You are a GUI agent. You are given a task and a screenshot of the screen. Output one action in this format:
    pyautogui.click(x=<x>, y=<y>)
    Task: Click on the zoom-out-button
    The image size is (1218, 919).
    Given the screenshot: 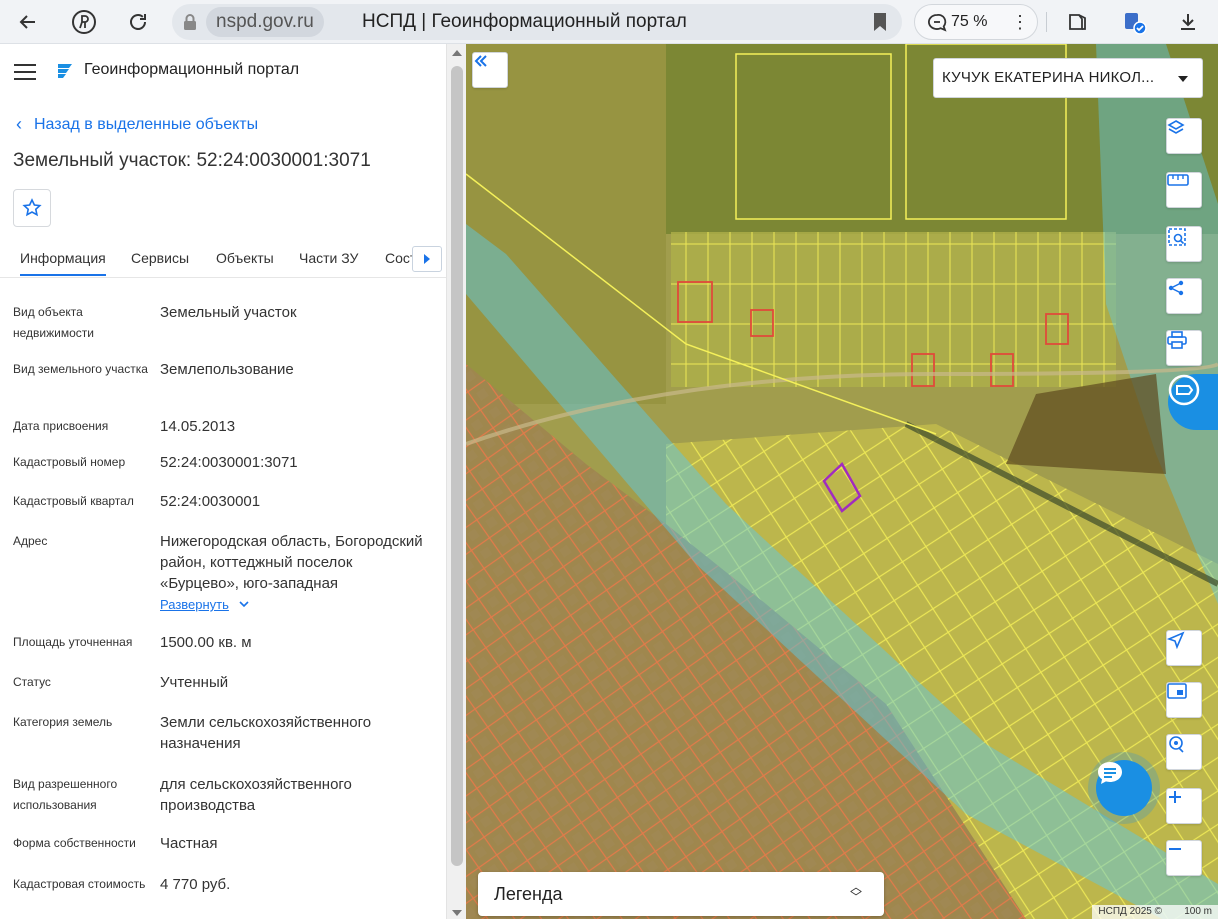 What is the action you would take?
    pyautogui.click(x=1184, y=858)
    